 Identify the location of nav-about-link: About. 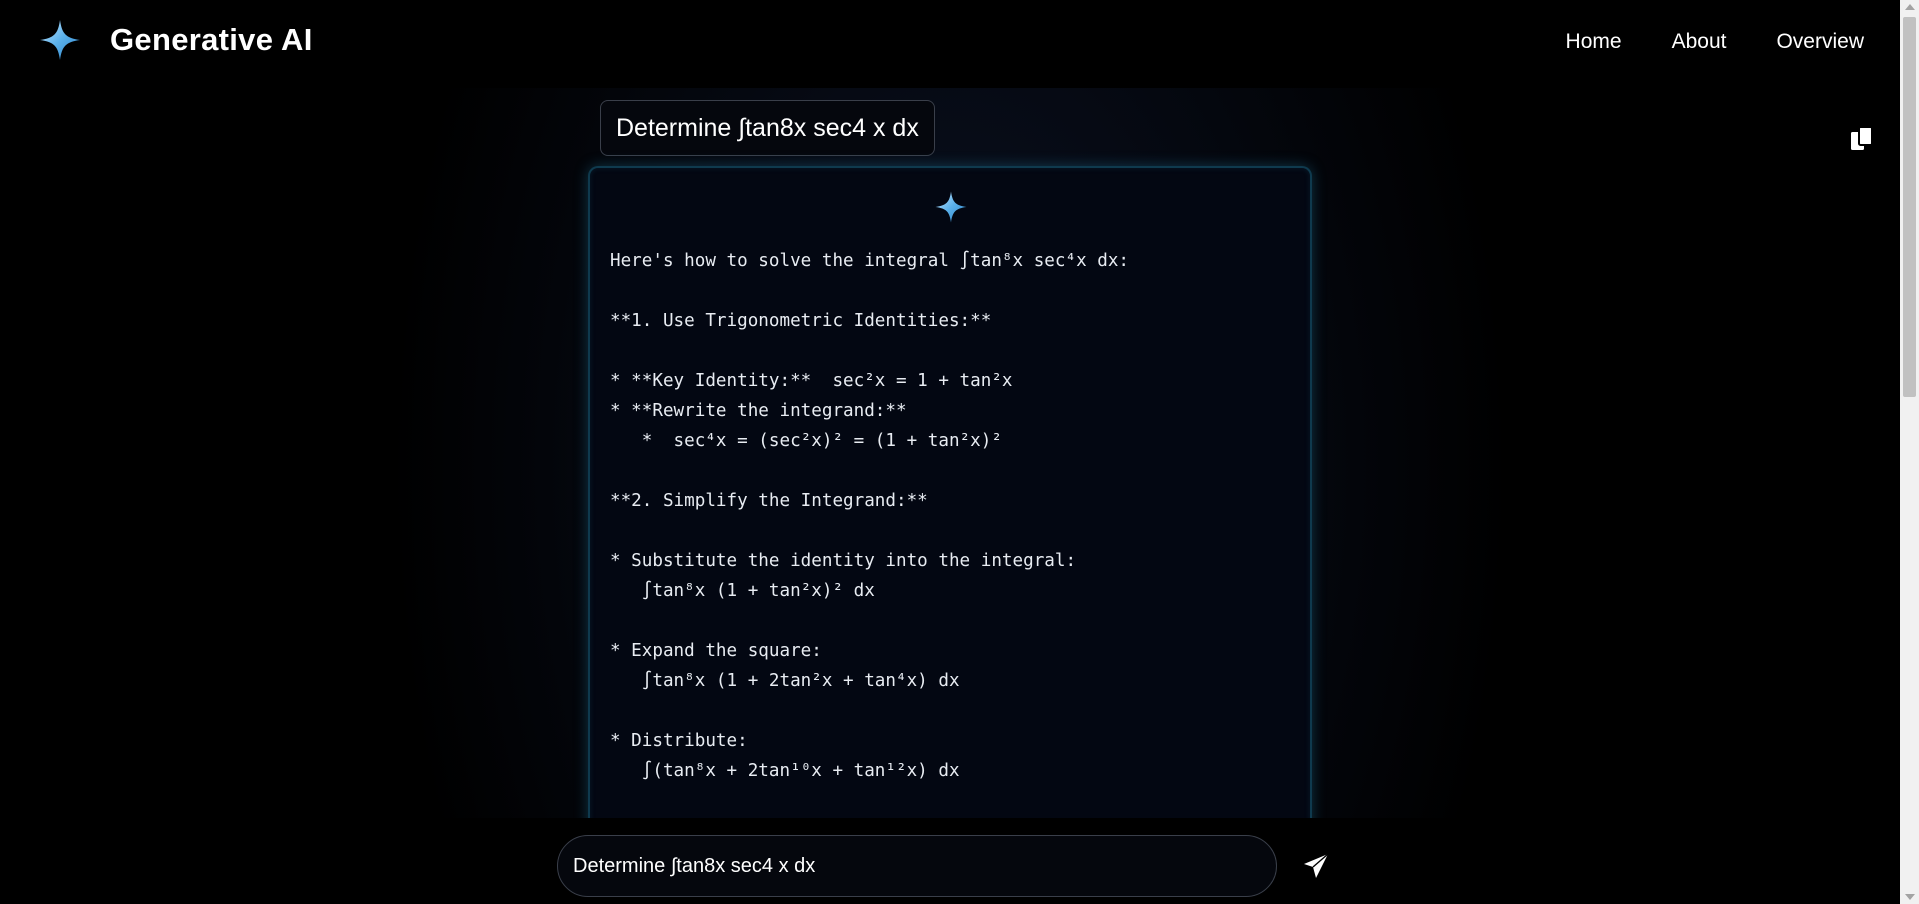
(1699, 42).